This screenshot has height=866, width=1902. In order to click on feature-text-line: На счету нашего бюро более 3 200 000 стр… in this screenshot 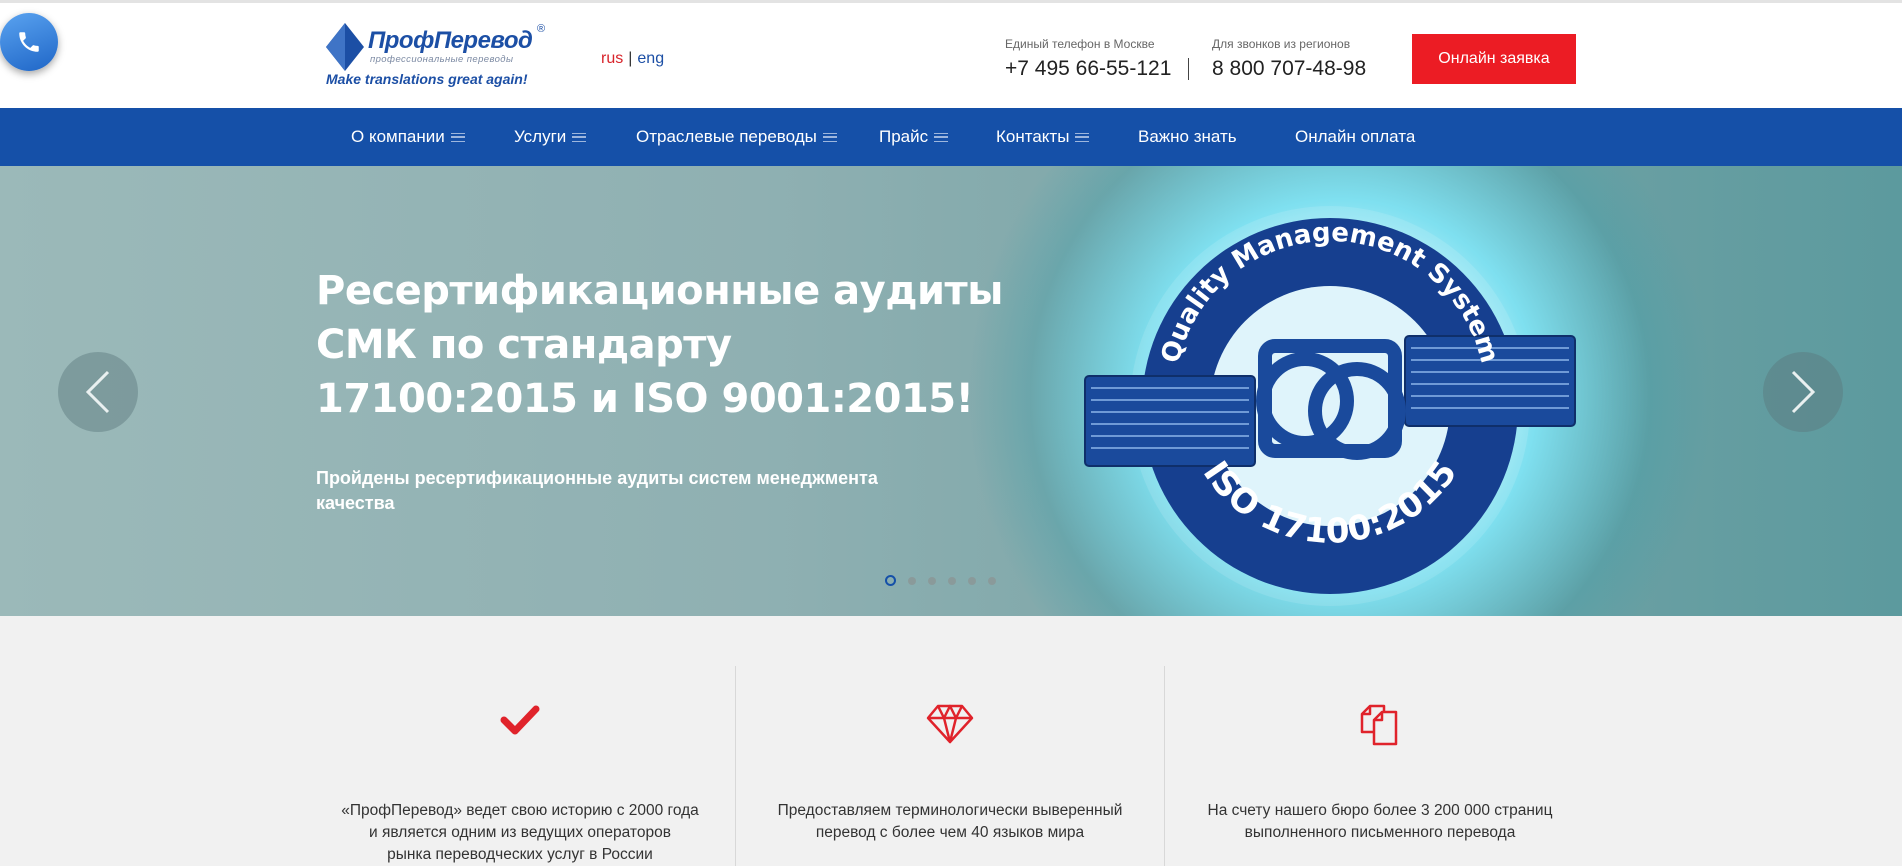, I will do `click(1380, 810)`.